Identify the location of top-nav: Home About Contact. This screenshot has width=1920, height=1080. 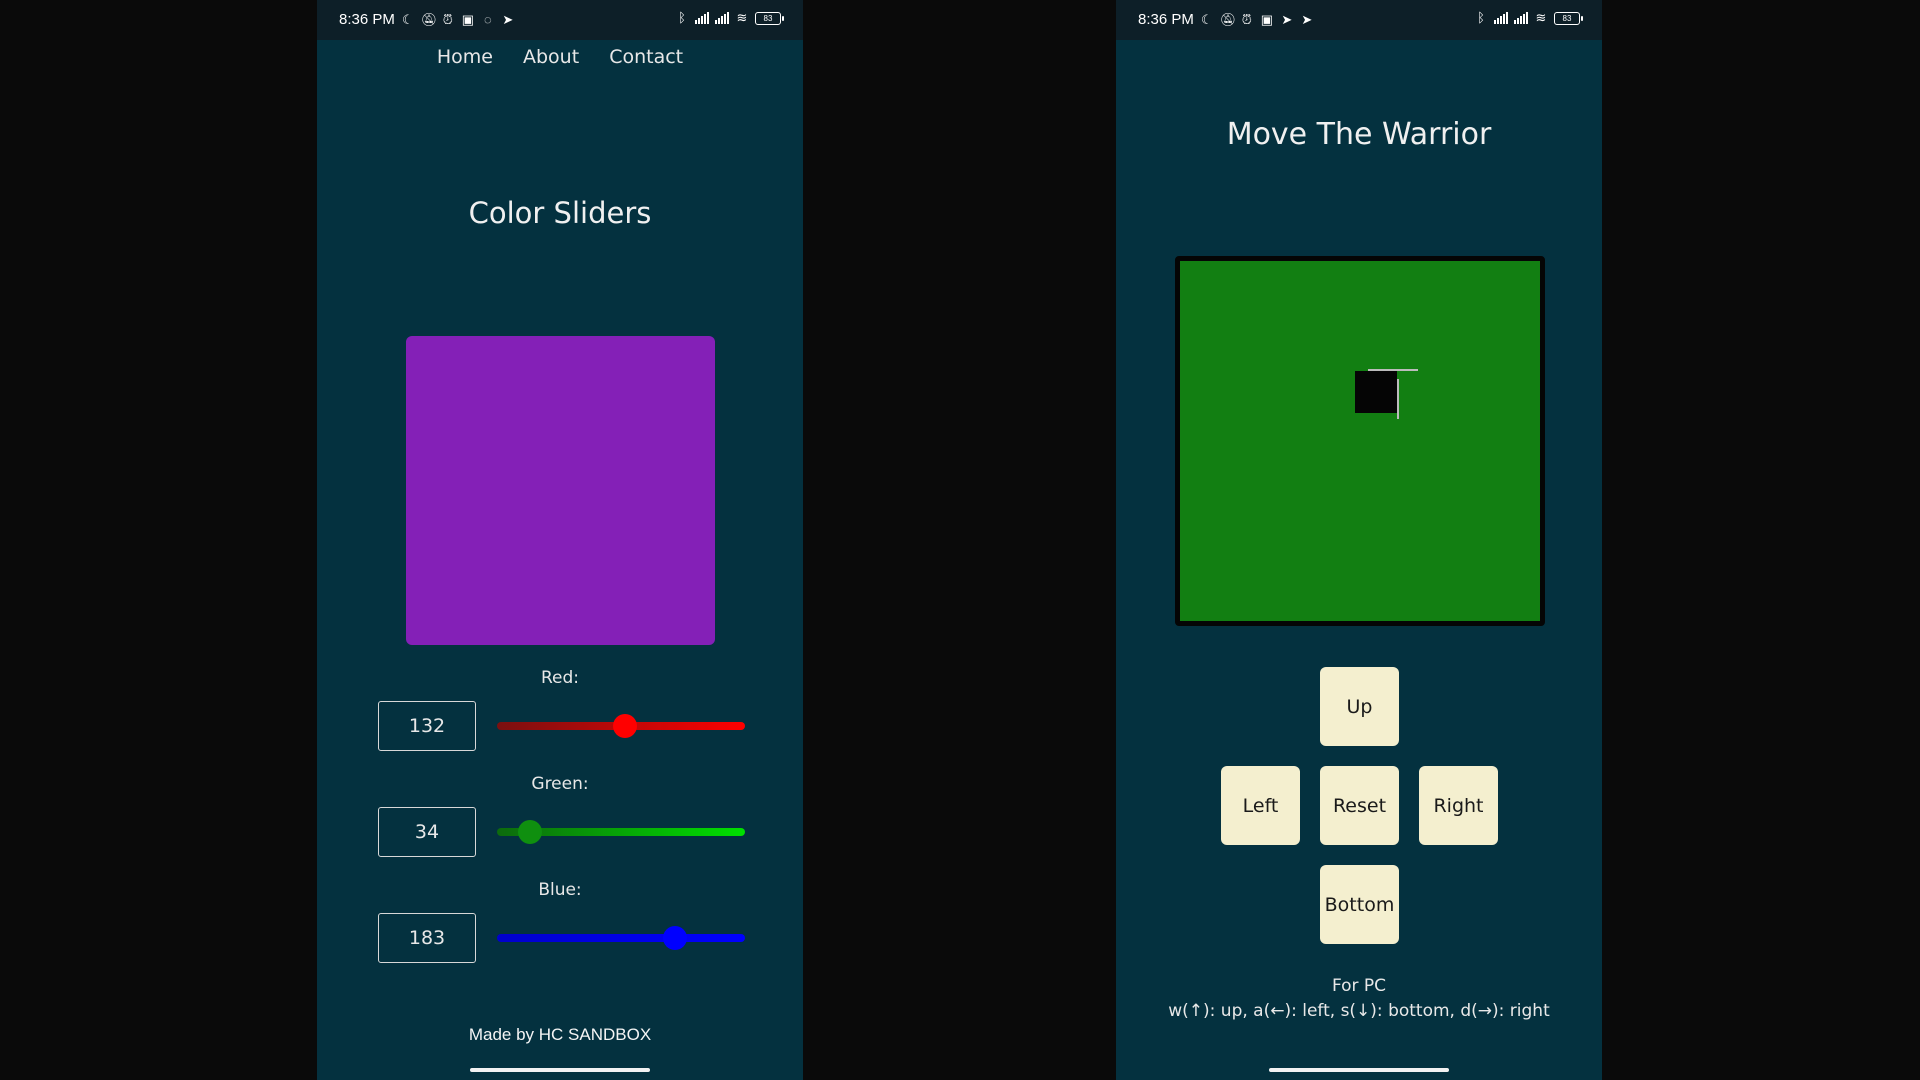
(560, 57).